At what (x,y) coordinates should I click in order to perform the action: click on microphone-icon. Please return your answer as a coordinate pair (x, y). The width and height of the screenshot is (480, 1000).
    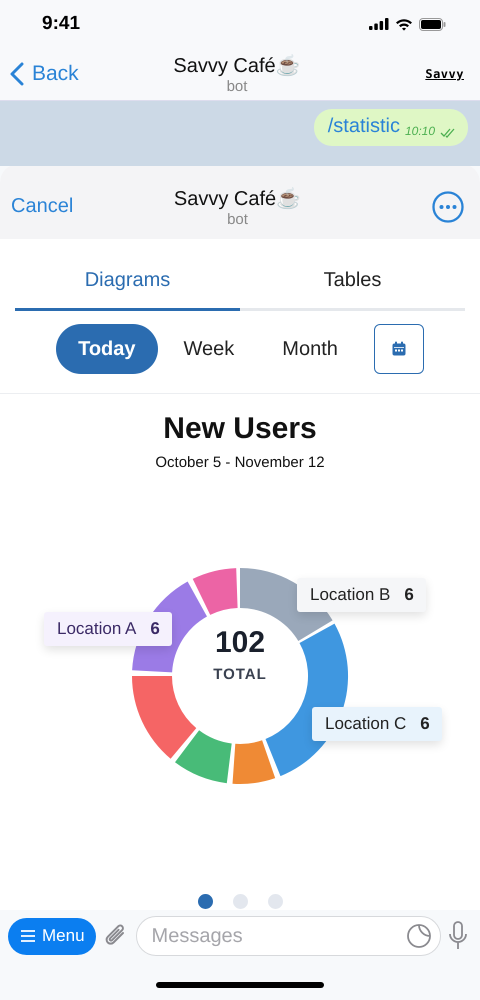
    Looking at the image, I should click on (458, 936).